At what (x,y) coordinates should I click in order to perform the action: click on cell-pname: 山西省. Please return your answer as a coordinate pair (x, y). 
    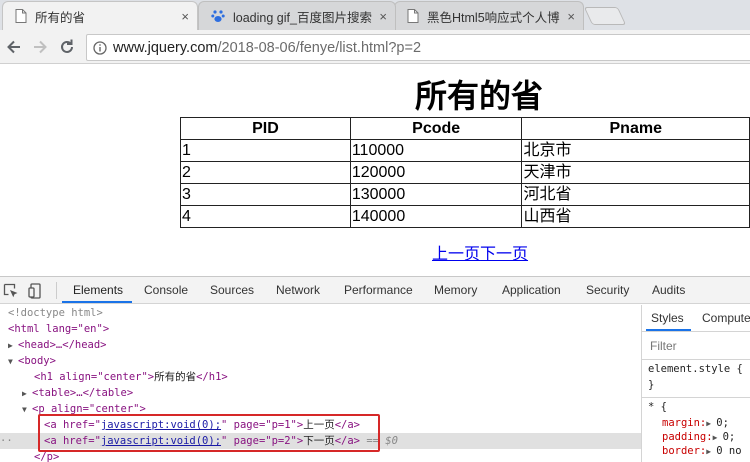
    Looking at the image, I should click on (635, 216).